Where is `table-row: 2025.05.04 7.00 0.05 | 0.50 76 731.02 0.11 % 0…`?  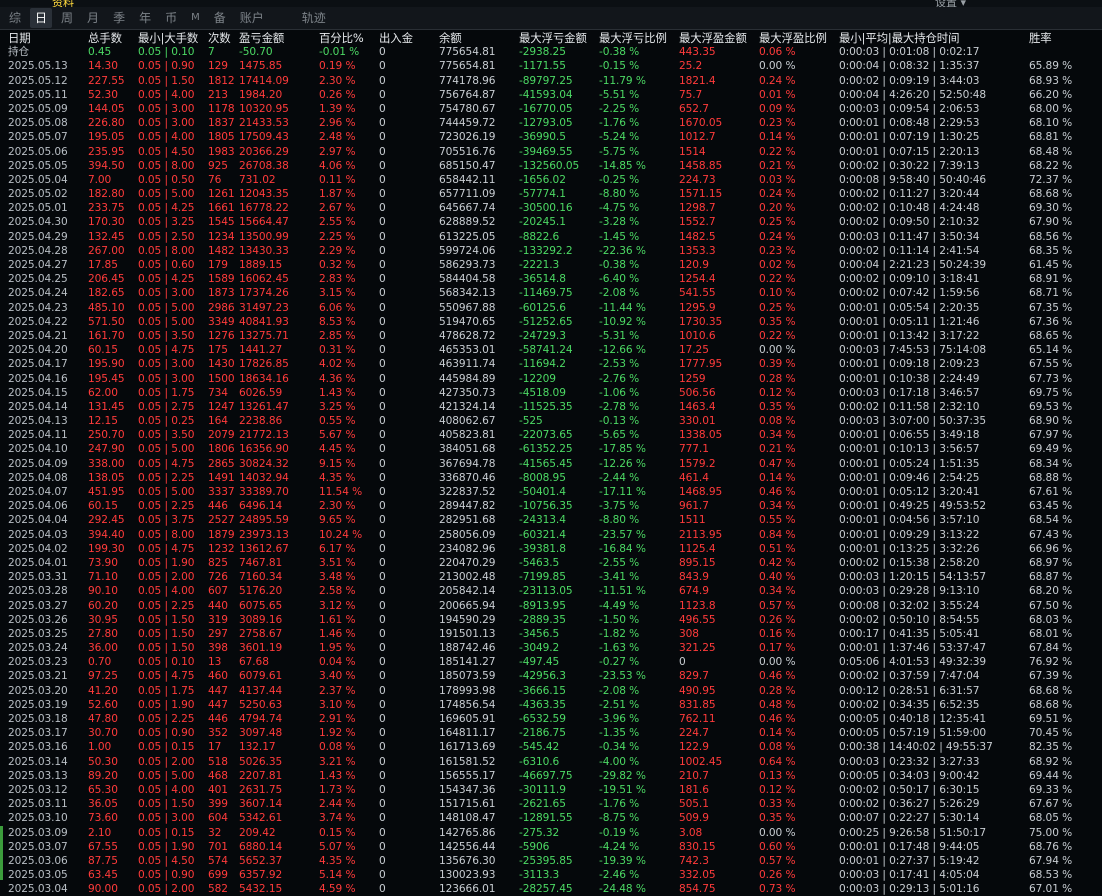
table-row: 2025.05.04 7.00 0.05 | 0.50 76 731.02 0.11 % 0… is located at coordinates (555, 180).